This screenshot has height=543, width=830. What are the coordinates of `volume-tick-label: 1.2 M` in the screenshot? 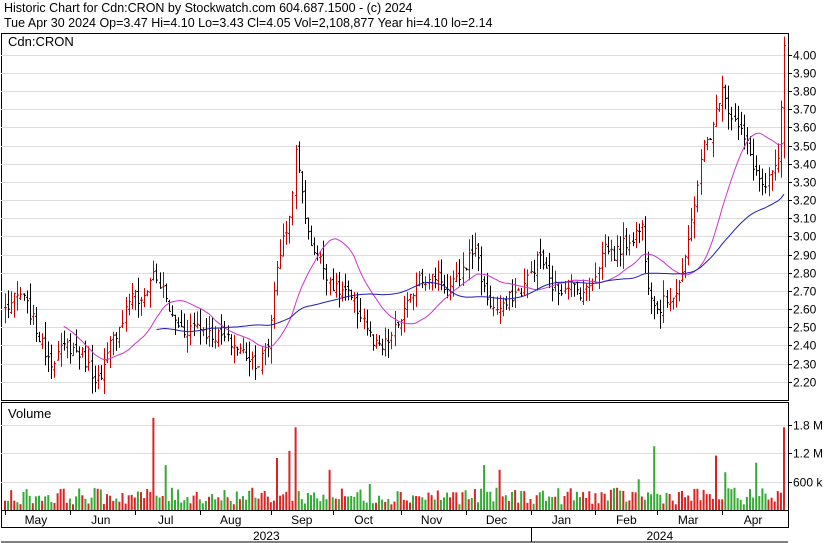 It's located at (808, 454).